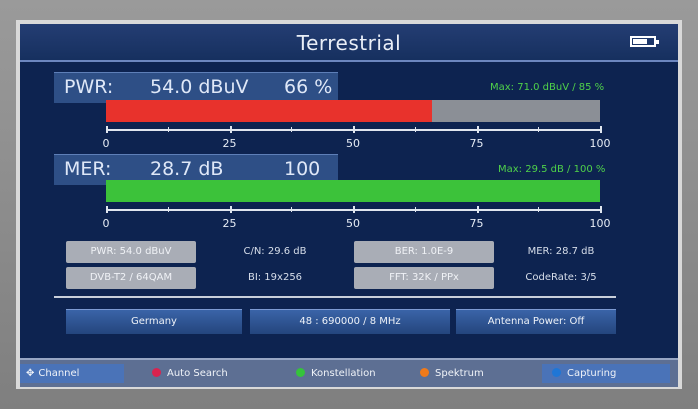  I want to click on mer-scale: 0 25 50 75 100, so click(356, 219).